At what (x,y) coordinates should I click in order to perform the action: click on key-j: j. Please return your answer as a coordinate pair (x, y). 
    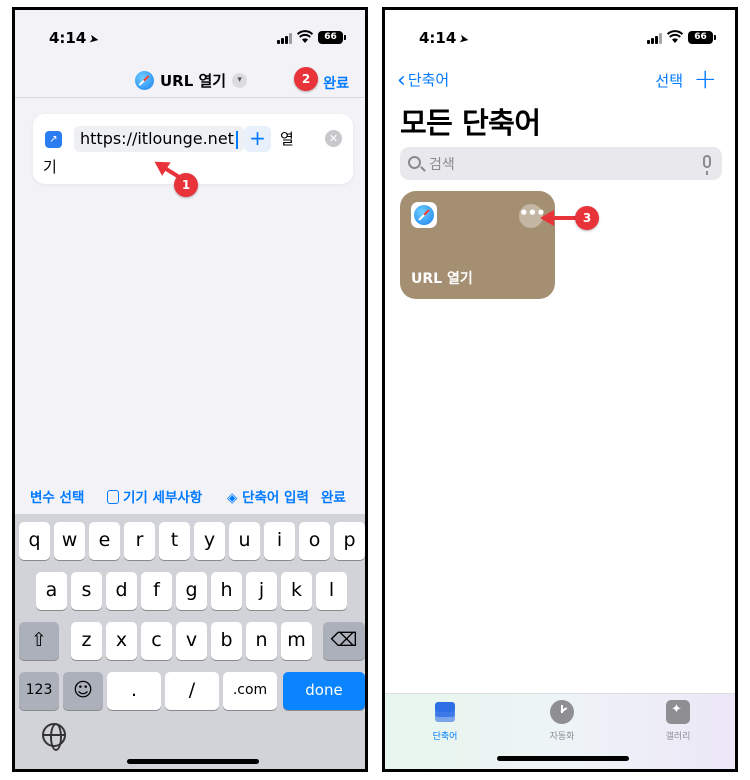
    Looking at the image, I should click on (261, 591).